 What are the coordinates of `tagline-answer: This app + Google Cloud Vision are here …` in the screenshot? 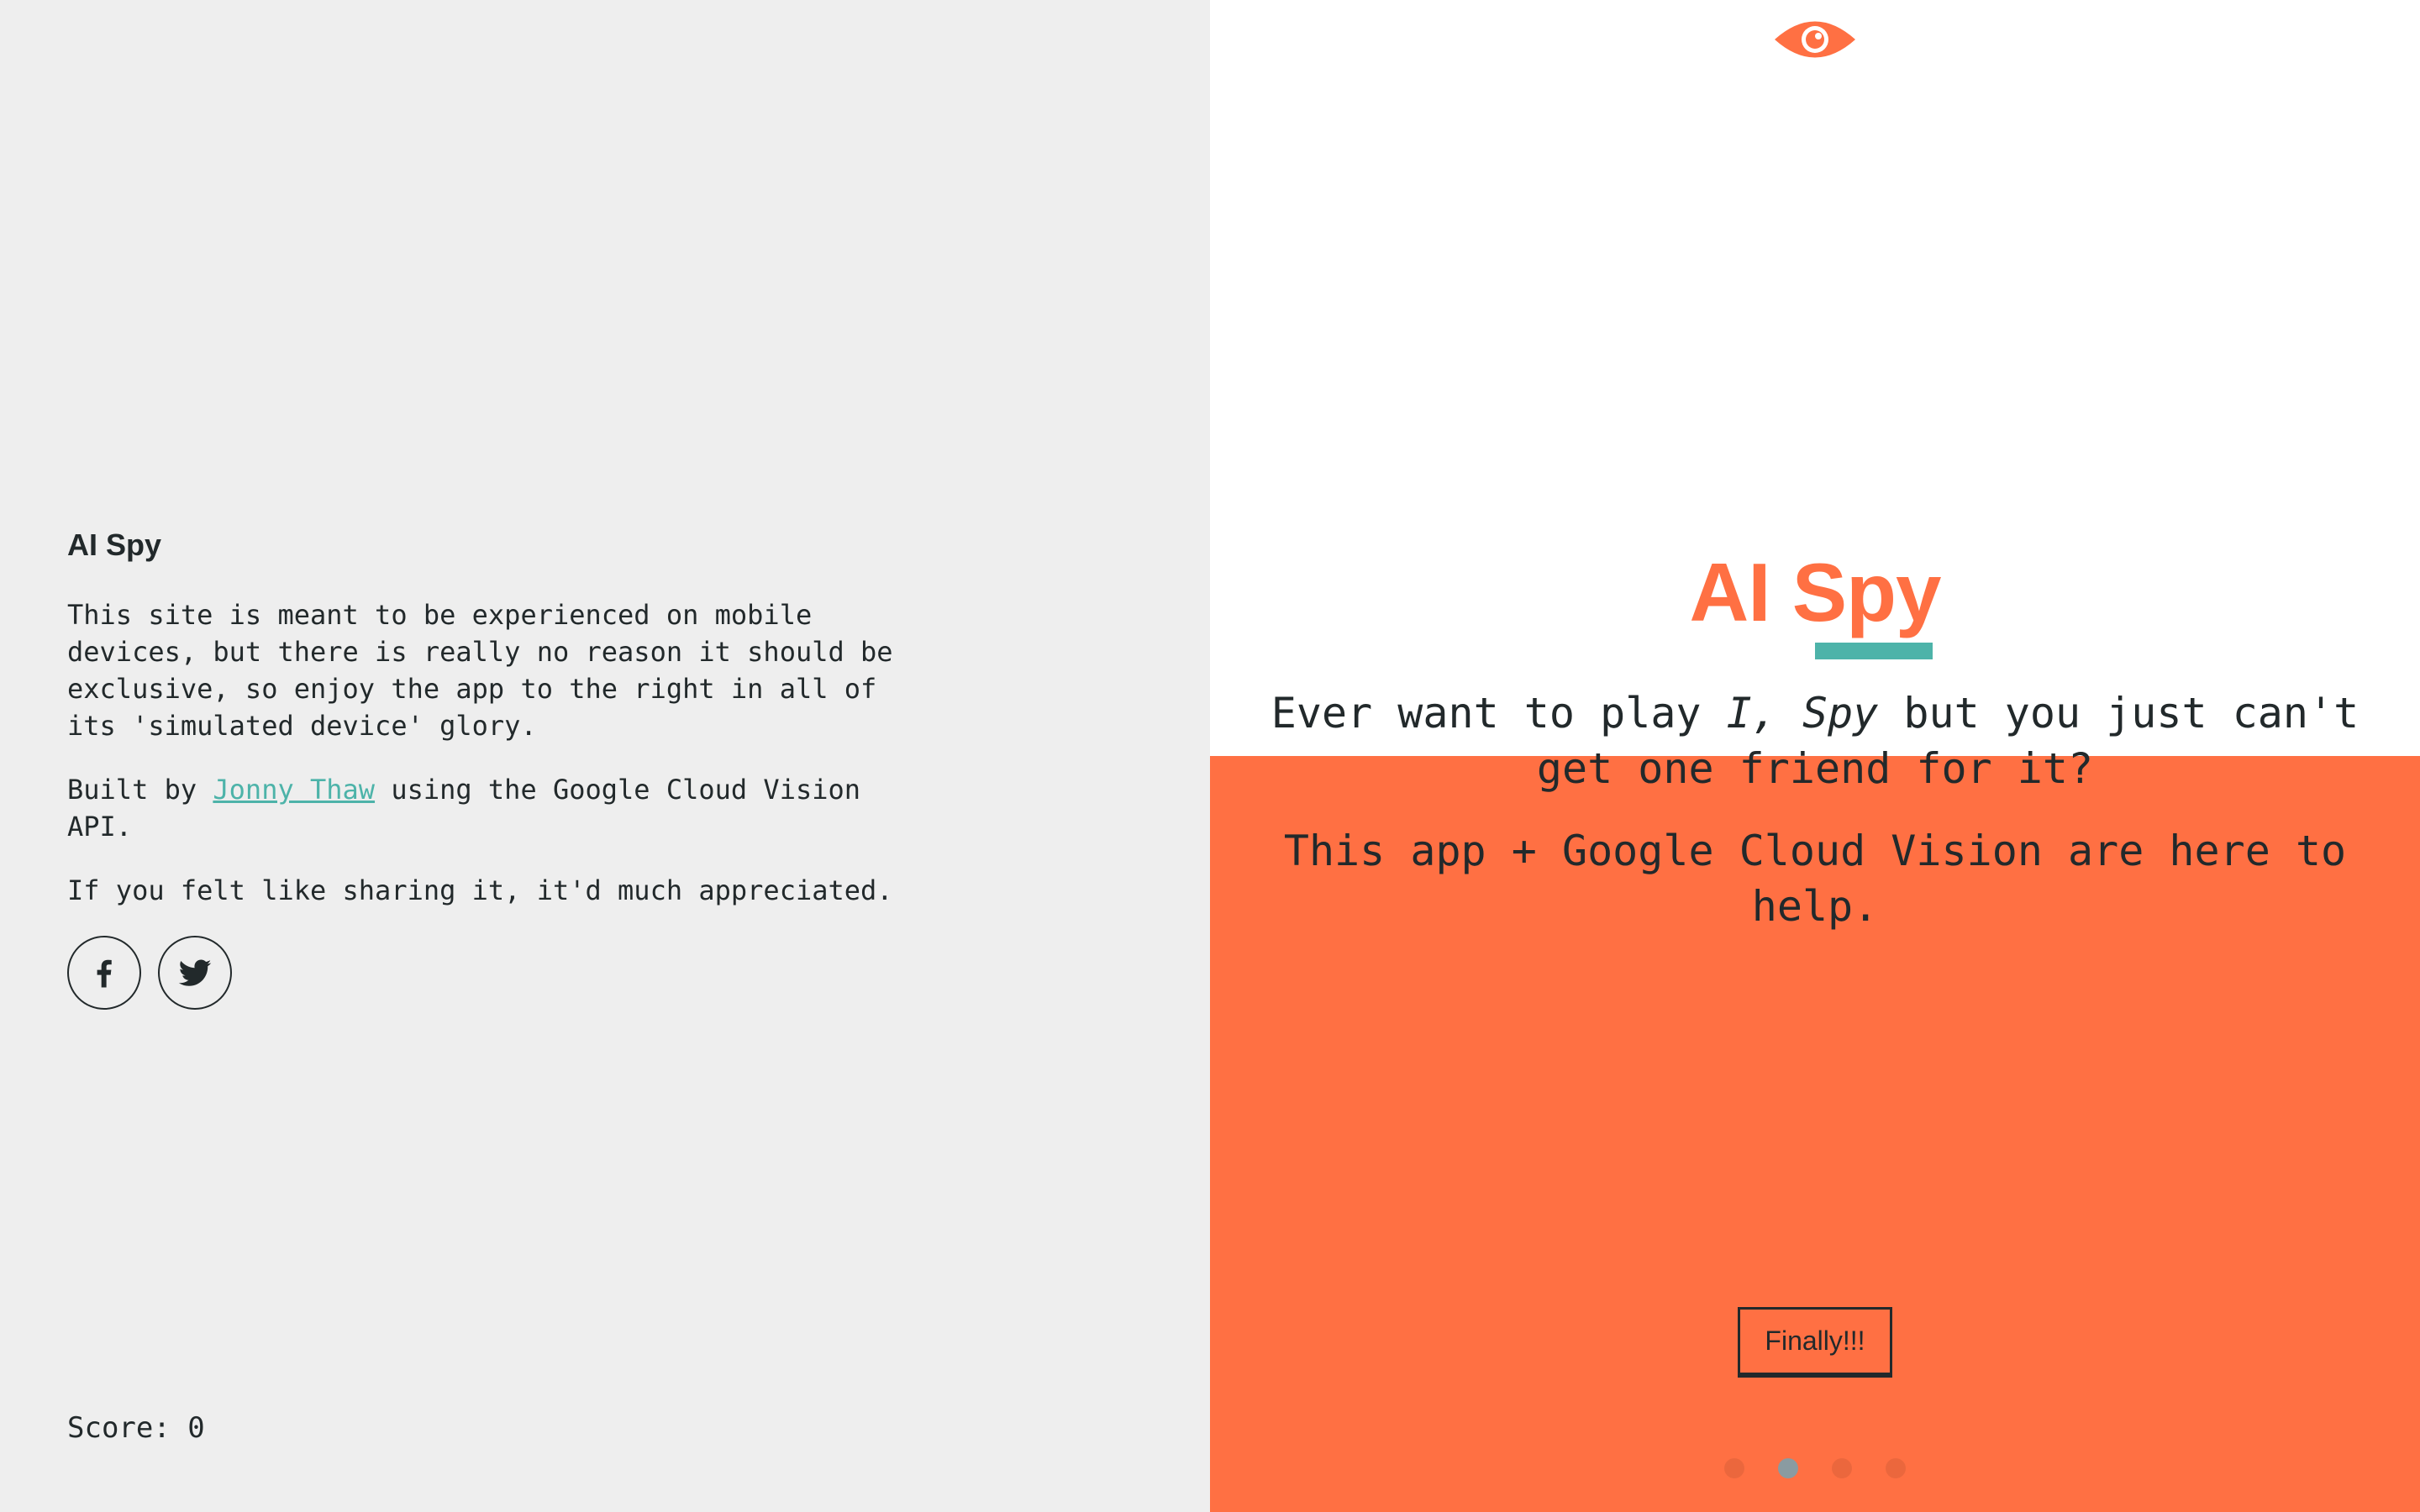 It's located at (1815, 879).